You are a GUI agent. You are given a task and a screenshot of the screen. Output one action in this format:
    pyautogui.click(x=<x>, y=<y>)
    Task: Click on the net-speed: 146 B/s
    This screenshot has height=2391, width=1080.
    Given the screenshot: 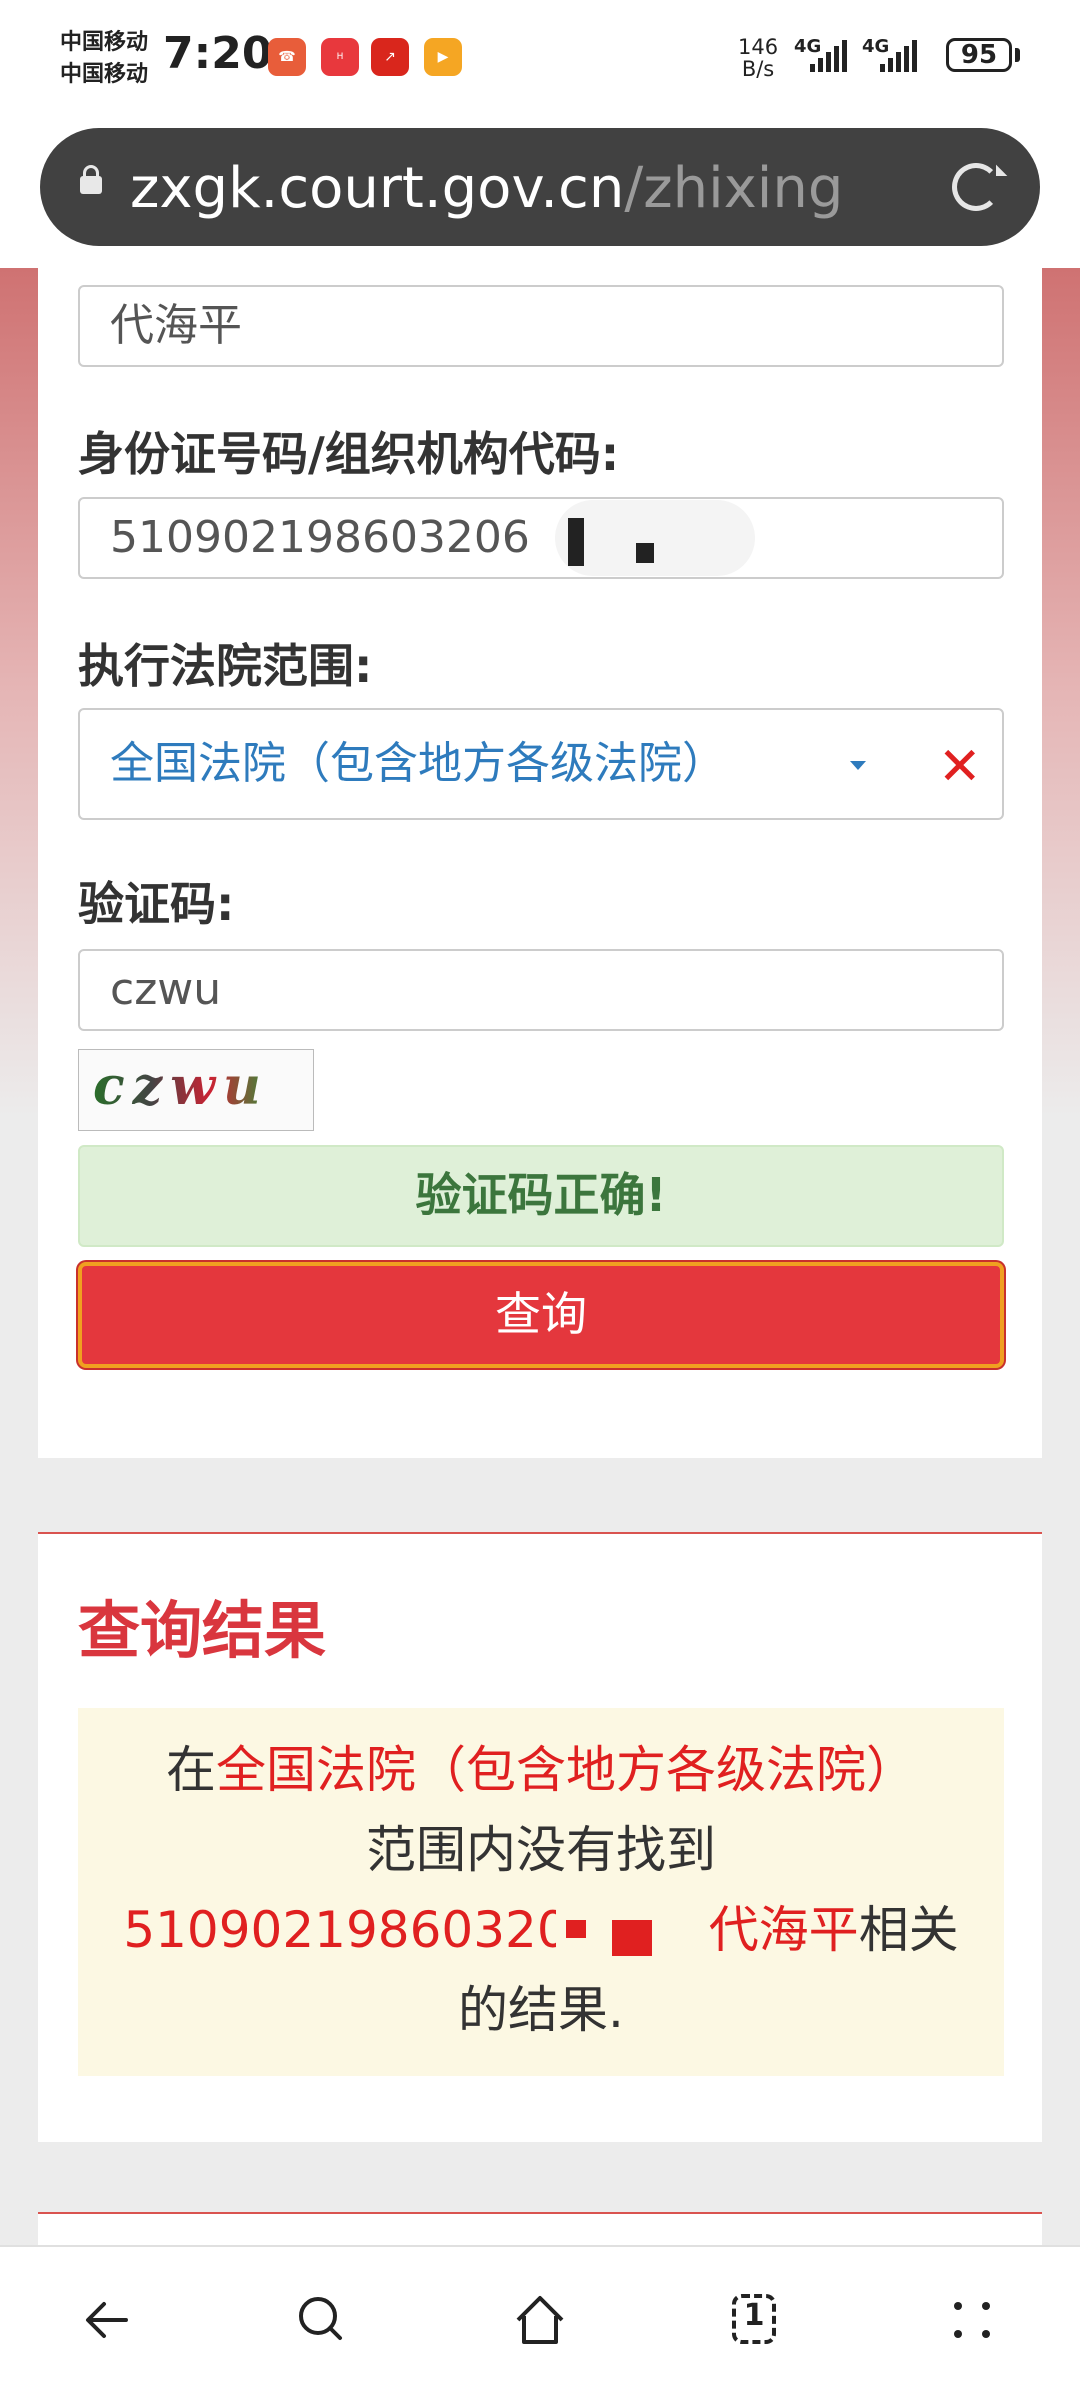 What is the action you would take?
    pyautogui.click(x=758, y=58)
    